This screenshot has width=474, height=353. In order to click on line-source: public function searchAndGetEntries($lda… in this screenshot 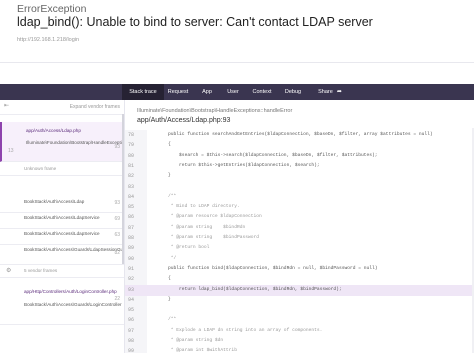, I will do `click(295, 134)`.